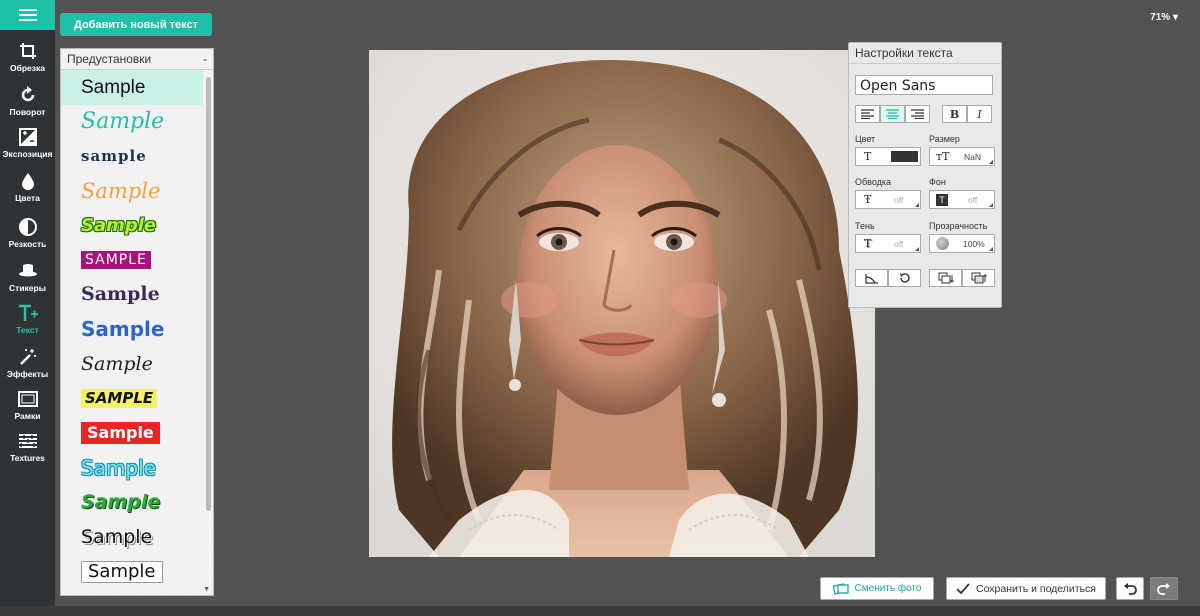 Image resolution: width=1200 pixels, height=616 pixels. Describe the element at coordinates (27, 330) in the screenshot. I see `tool-label: Текст` at that location.